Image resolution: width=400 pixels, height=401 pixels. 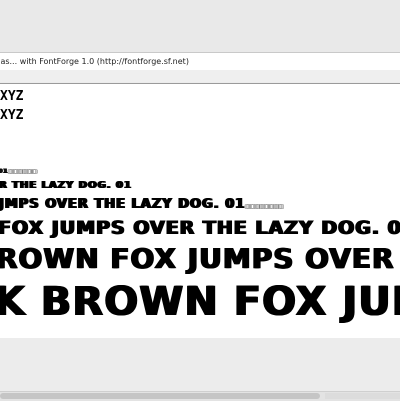 I want to click on preview-line-5: JMPS OVER THE LAZY DOG. 01□□□□□□□□, so click(x=141, y=204).